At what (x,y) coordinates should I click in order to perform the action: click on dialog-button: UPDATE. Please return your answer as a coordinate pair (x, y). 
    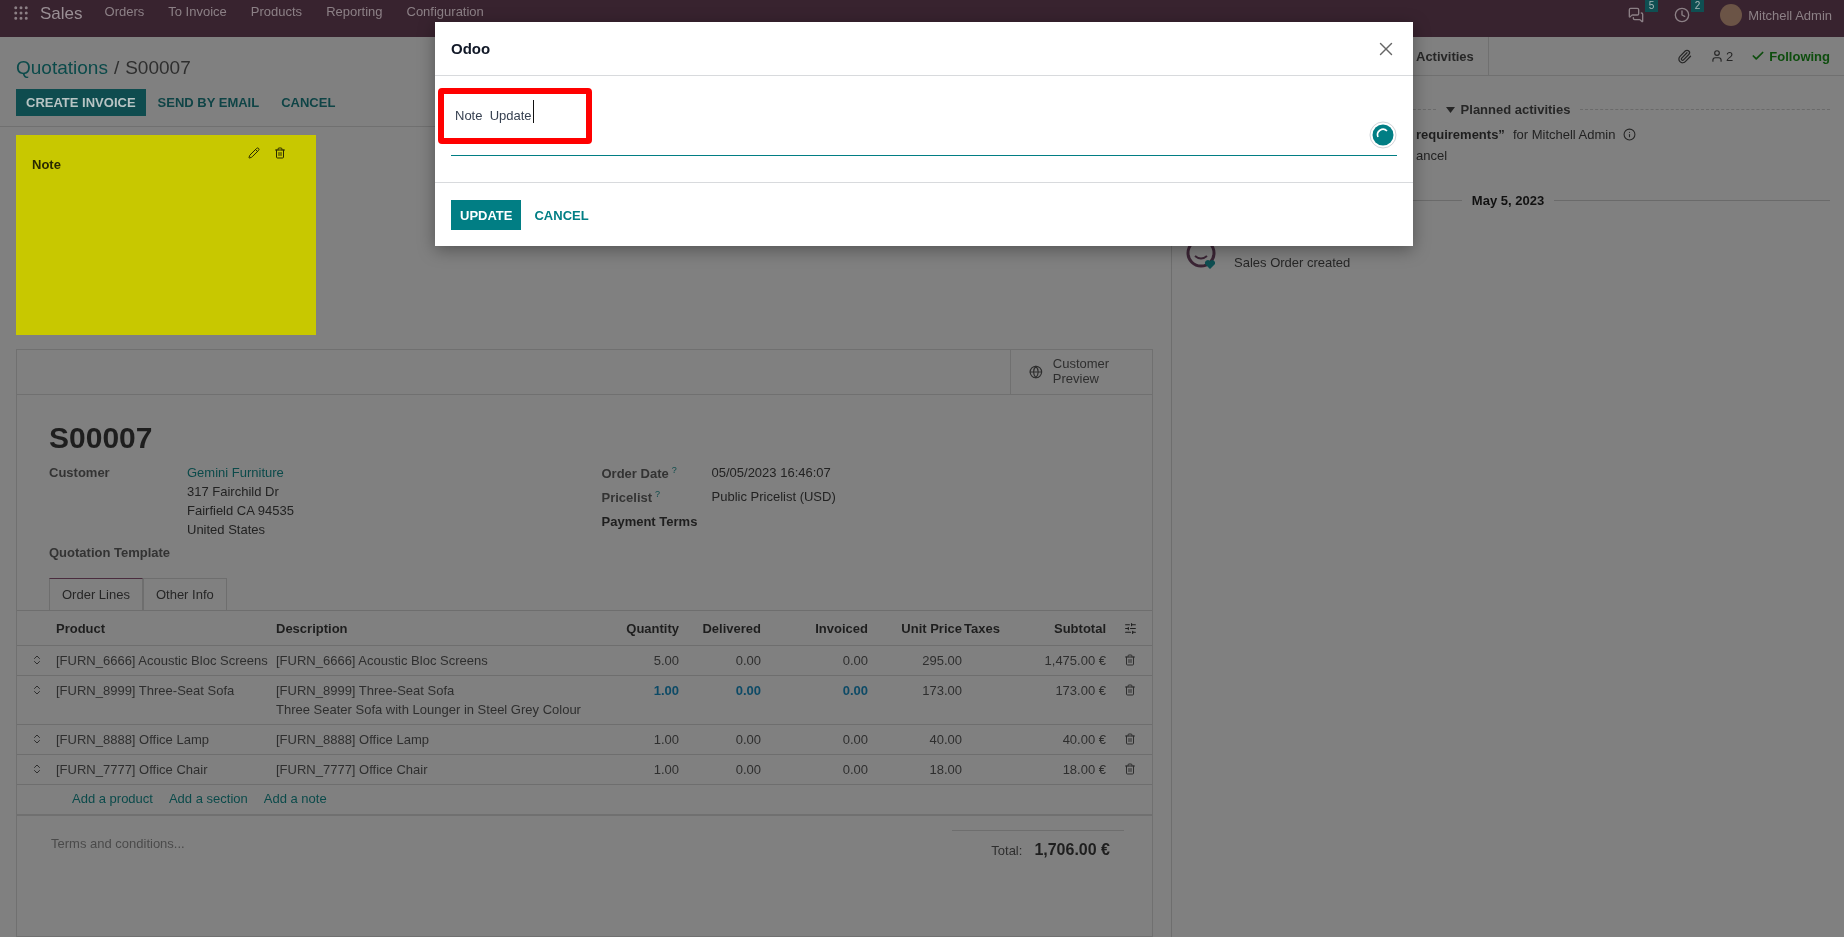
    Looking at the image, I should click on (486, 215).